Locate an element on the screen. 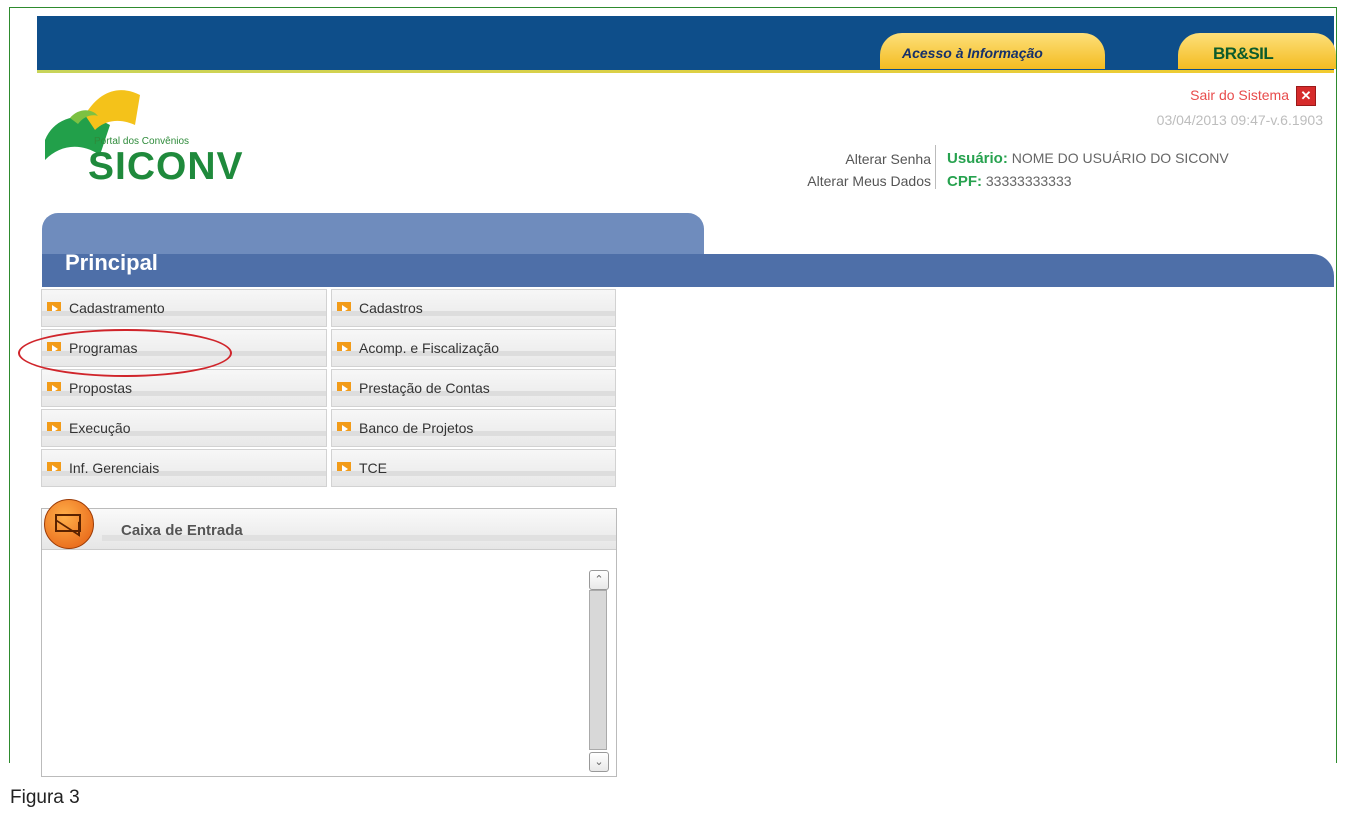  menu-item-execucao: Execução is located at coordinates (184, 428).